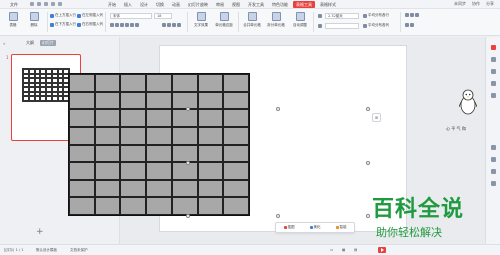 This screenshot has height=255, width=500. I want to click on bold-icon, so click(112, 25).